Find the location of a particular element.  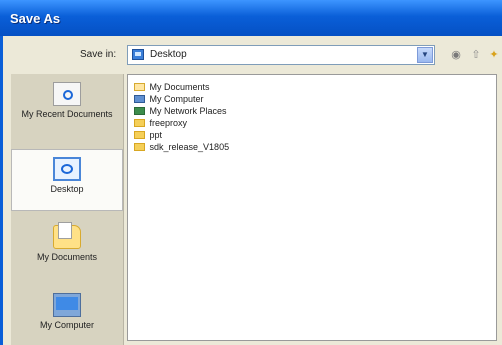

save-in-row: Save in: Desktop ▼ ◉ ⇧ ✦ is located at coordinates (252, 56).